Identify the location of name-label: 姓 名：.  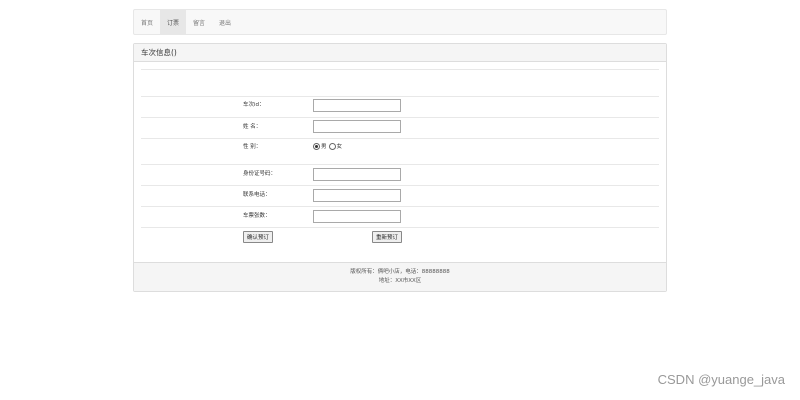
(252, 127).